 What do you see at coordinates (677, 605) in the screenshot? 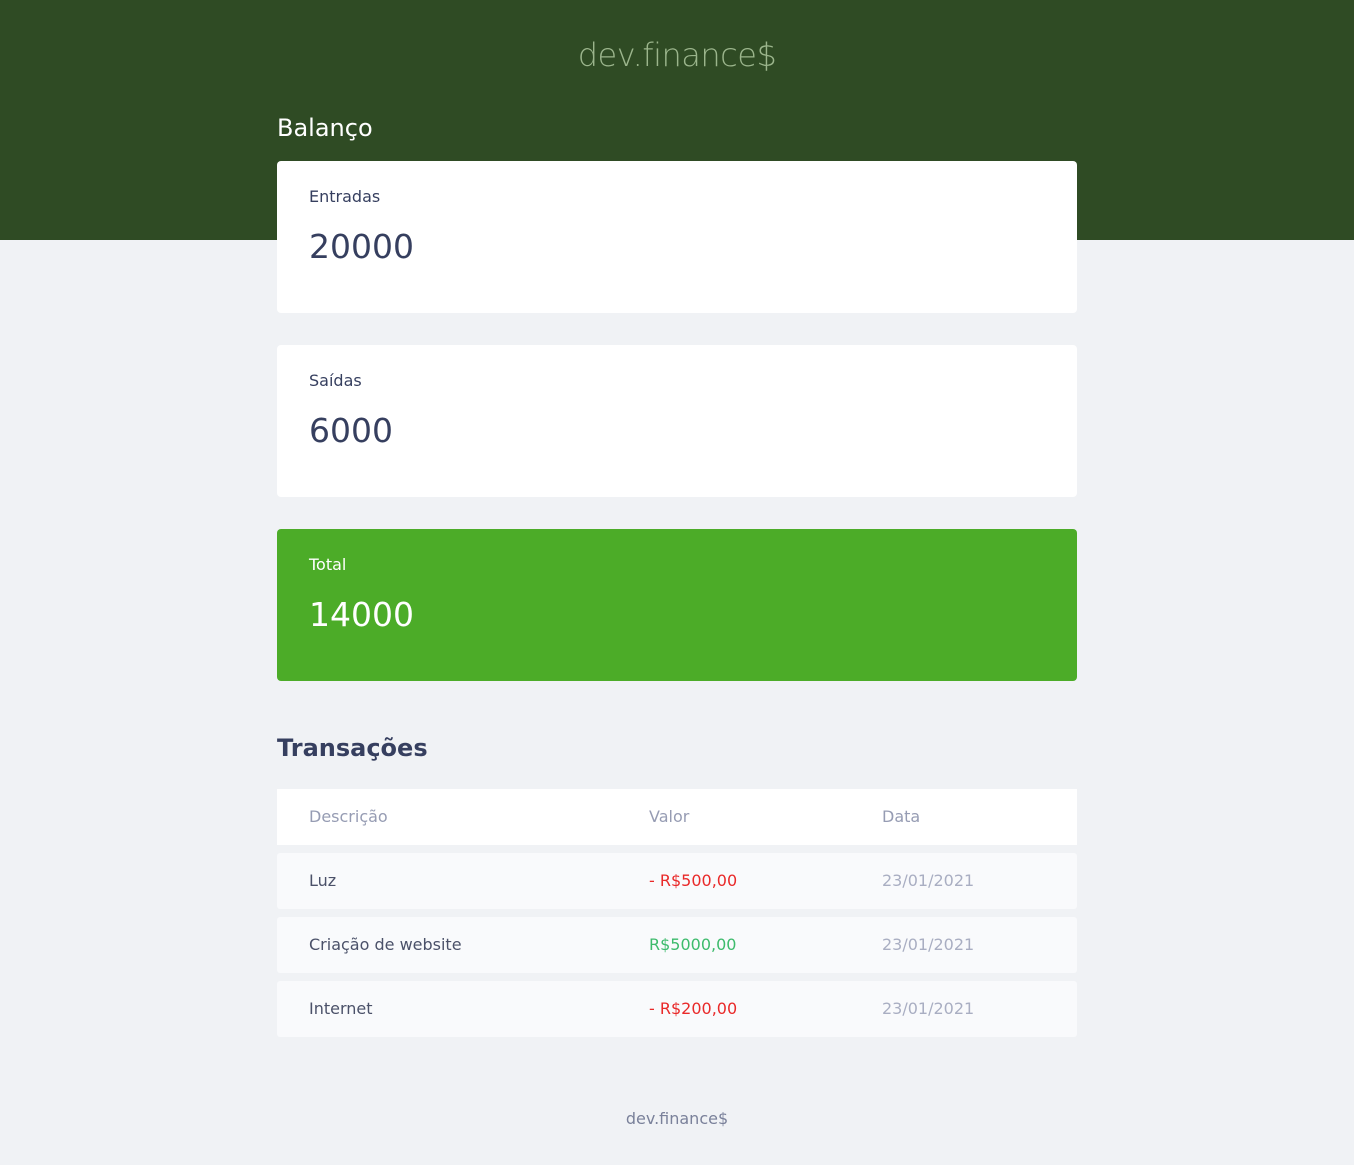
I see `total-card: Total 14000` at bounding box center [677, 605].